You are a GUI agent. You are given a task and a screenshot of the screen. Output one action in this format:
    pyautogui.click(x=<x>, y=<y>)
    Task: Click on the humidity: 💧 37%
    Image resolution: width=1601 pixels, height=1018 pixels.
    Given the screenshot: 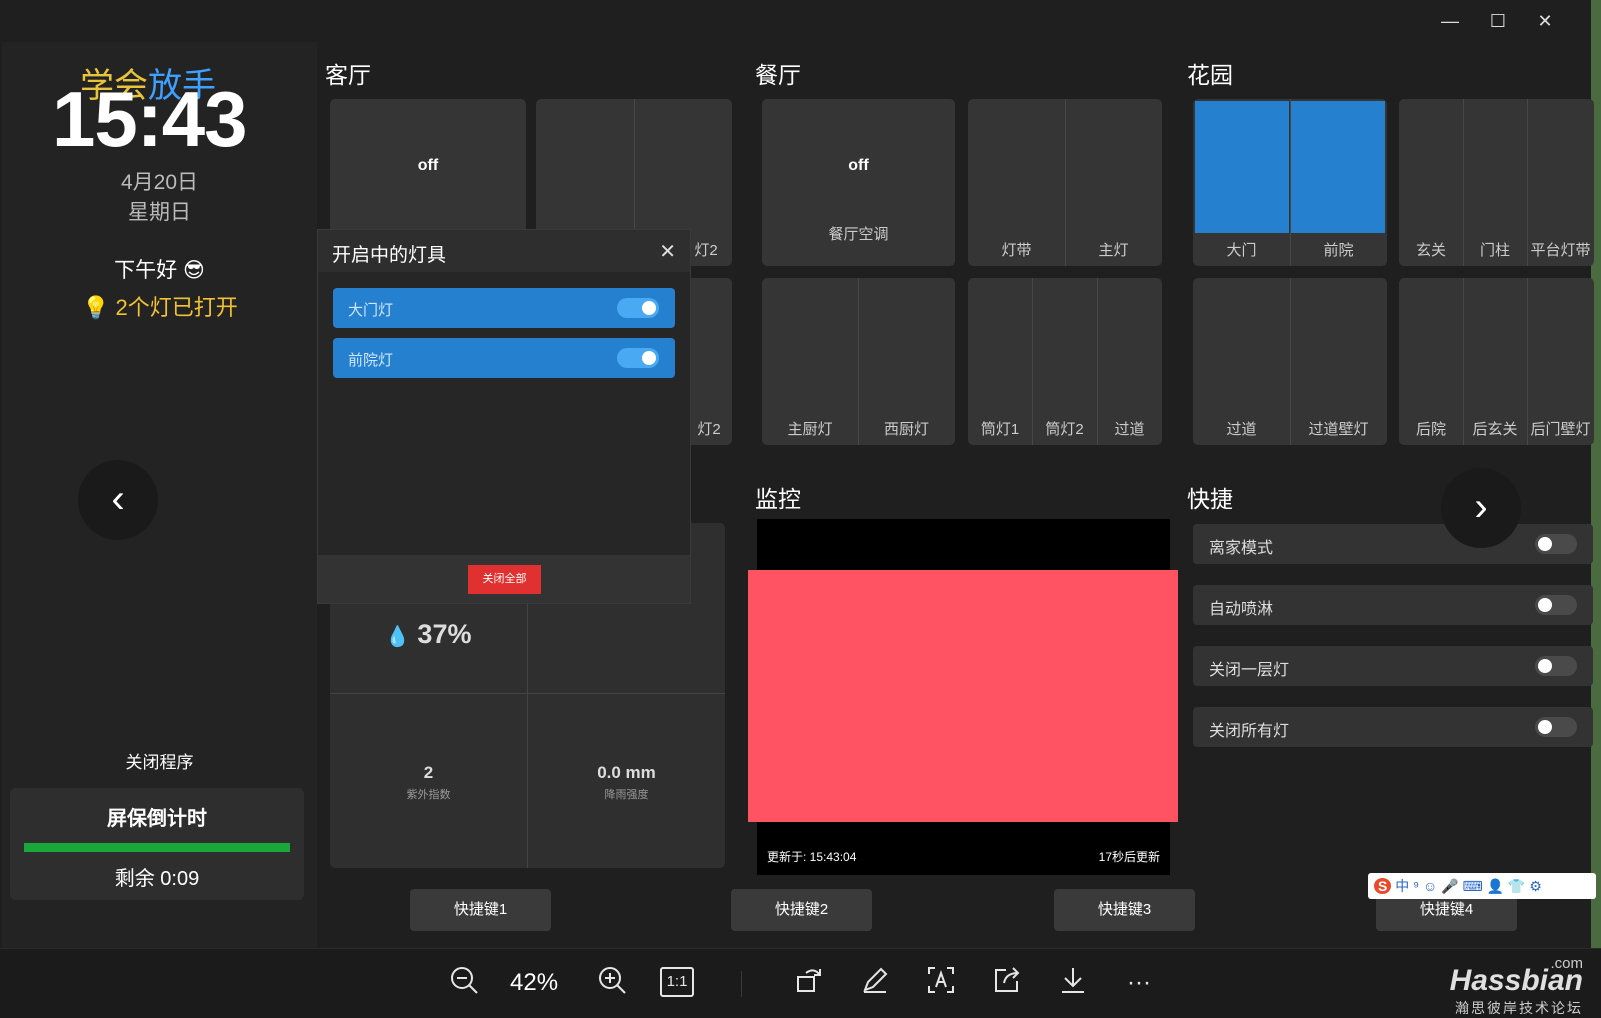 What is the action you would take?
    pyautogui.click(x=428, y=634)
    